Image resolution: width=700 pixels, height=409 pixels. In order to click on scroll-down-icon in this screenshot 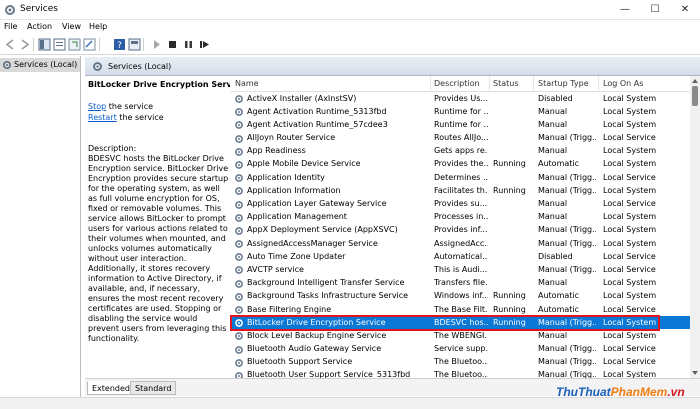, I will do `click(695, 373)`.